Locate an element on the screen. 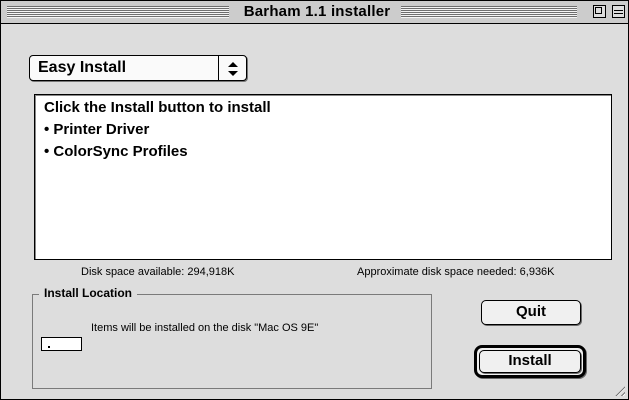 The width and height of the screenshot is (629, 400). popup-arrows-icon is located at coordinates (232, 68).